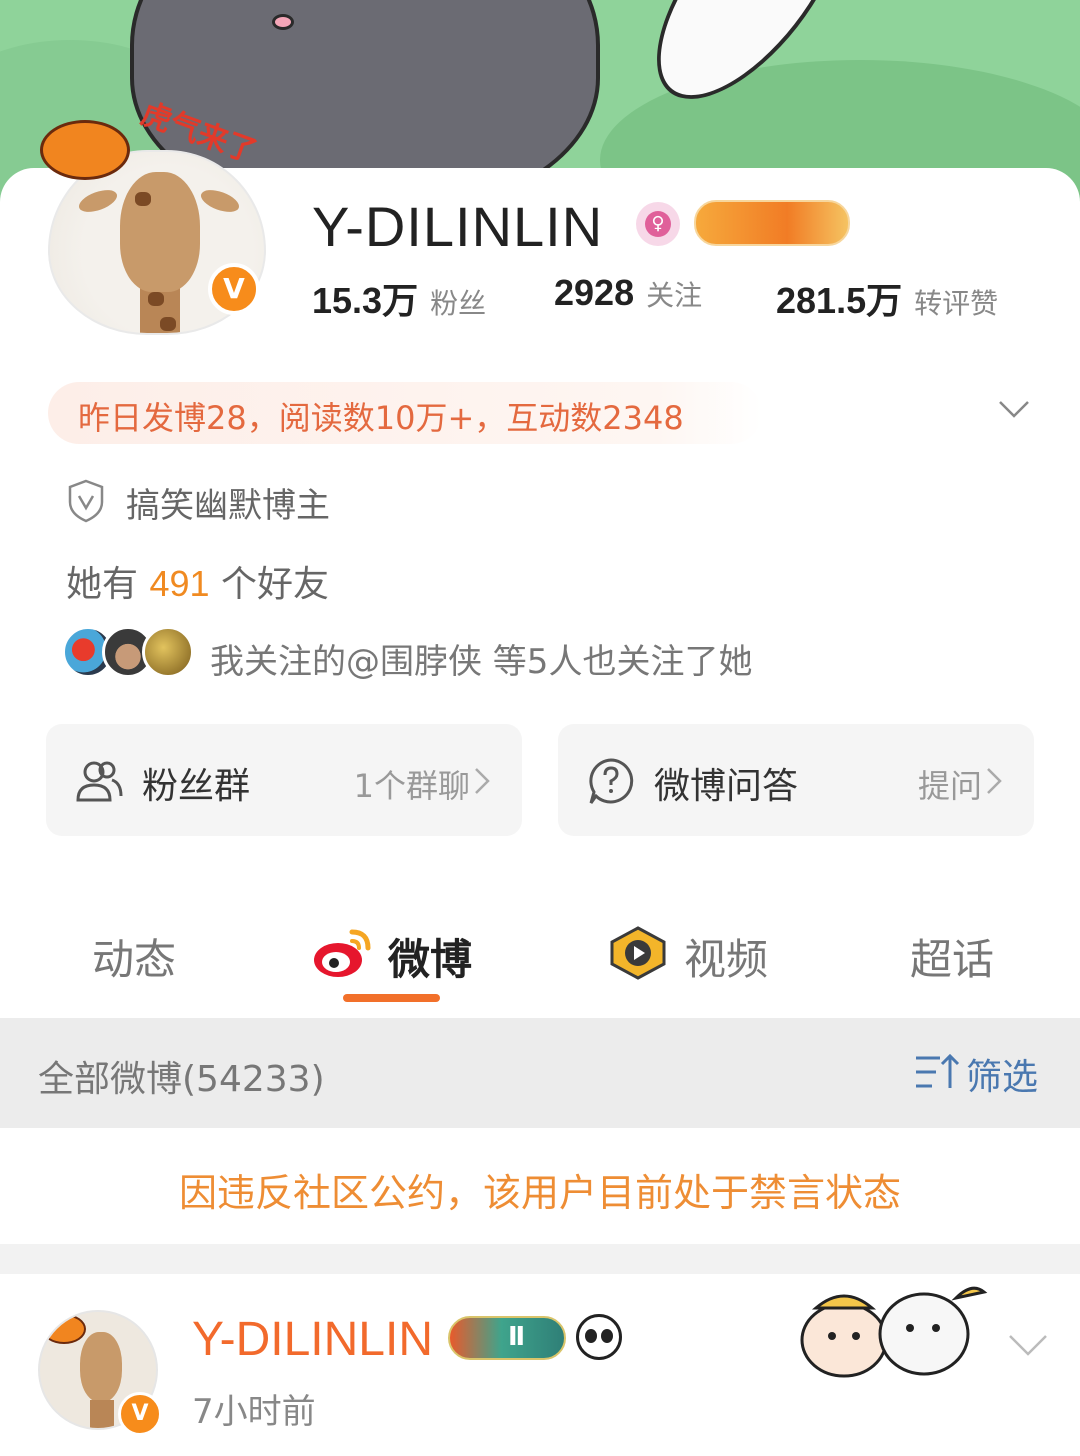  What do you see at coordinates (342, 953) in the screenshot?
I see `weibo-logo-icon` at bounding box center [342, 953].